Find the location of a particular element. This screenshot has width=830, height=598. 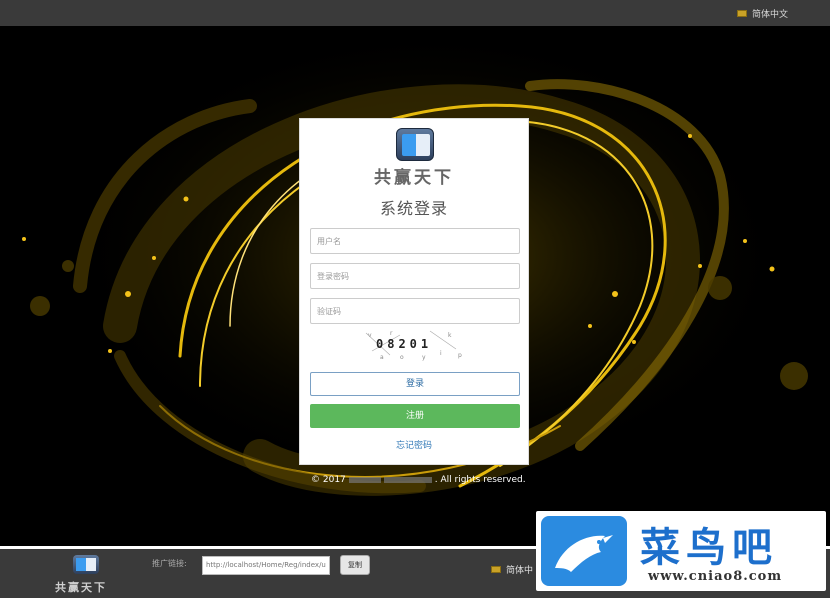

language-switch-bottom: 简体中 is located at coordinates (512, 569).